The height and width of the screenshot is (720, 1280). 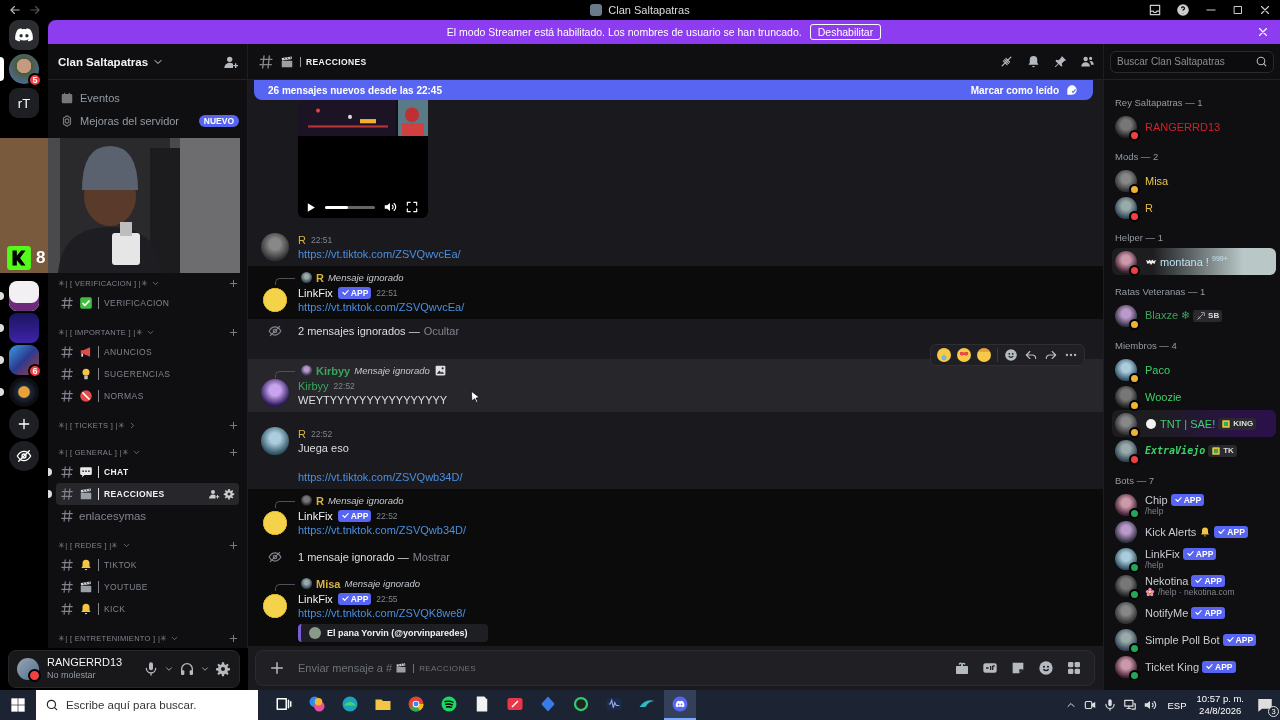 What do you see at coordinates (302, 433) in the screenshot?
I see `author-name: R` at bounding box center [302, 433].